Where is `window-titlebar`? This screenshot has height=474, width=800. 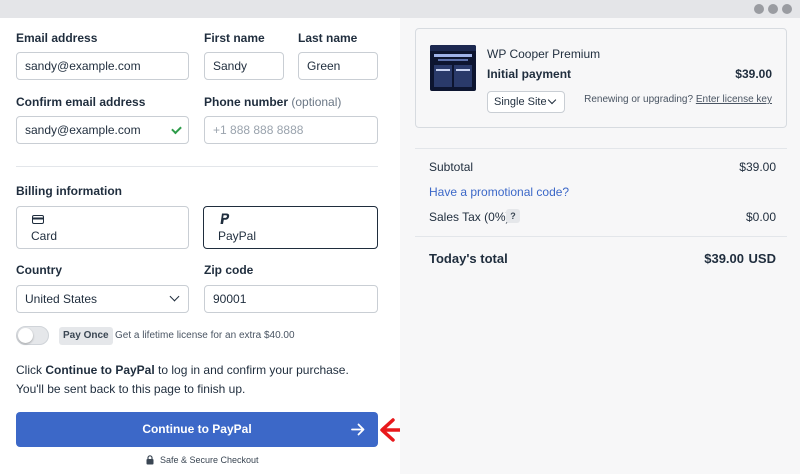 window-titlebar is located at coordinates (400, 9).